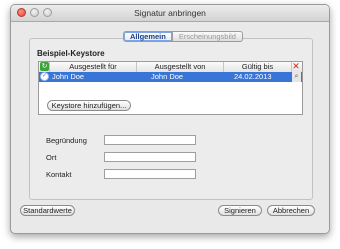 This screenshot has height=249, width=340. What do you see at coordinates (148, 36) in the screenshot?
I see `tab-general: Allgemein` at bounding box center [148, 36].